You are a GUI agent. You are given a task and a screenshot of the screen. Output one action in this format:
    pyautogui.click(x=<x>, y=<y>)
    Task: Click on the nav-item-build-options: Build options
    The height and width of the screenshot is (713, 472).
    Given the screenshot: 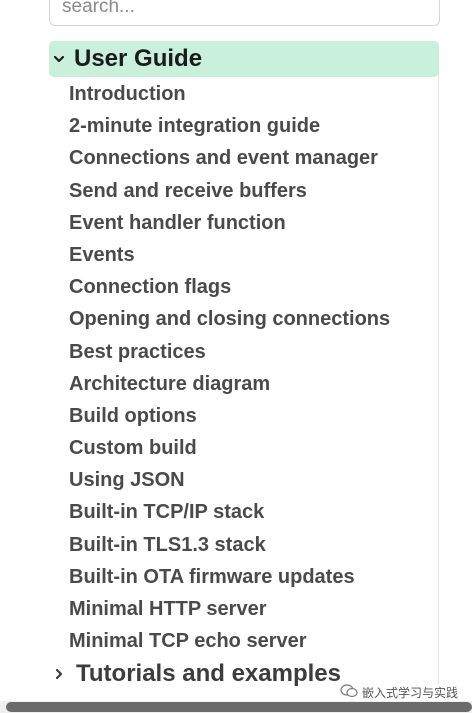 What is the action you would take?
    pyautogui.click(x=229, y=416)
    